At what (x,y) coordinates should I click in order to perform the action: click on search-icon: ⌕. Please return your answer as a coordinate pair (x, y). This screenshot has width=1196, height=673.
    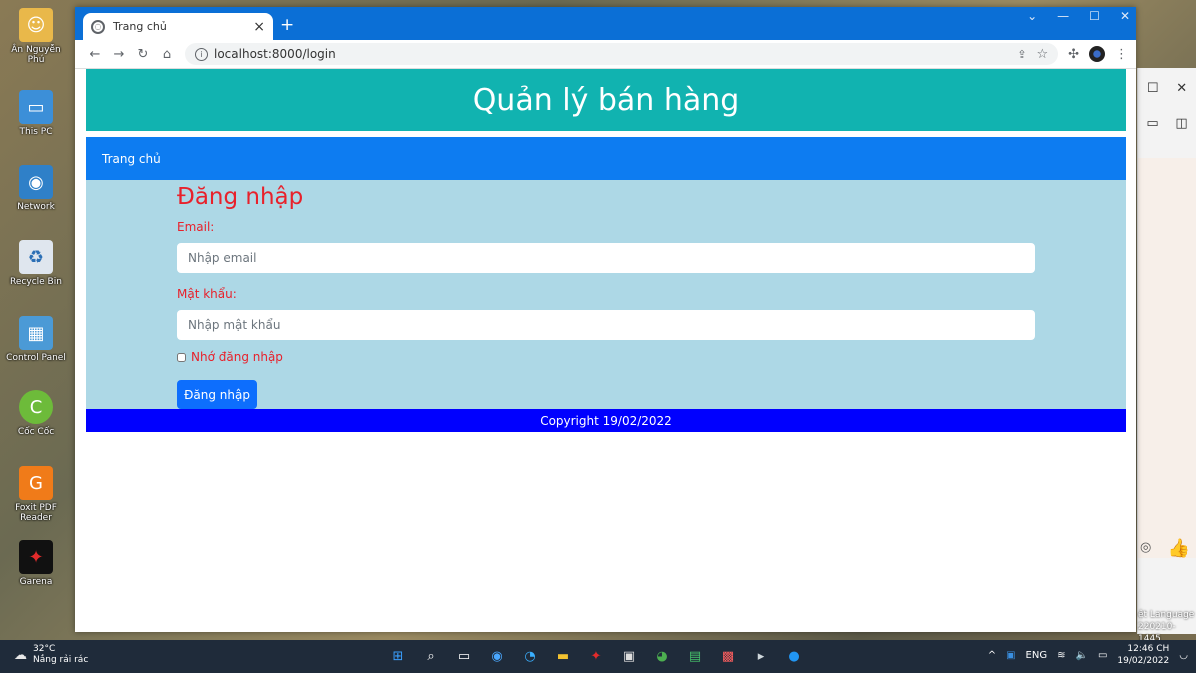
    Looking at the image, I should click on (431, 656).